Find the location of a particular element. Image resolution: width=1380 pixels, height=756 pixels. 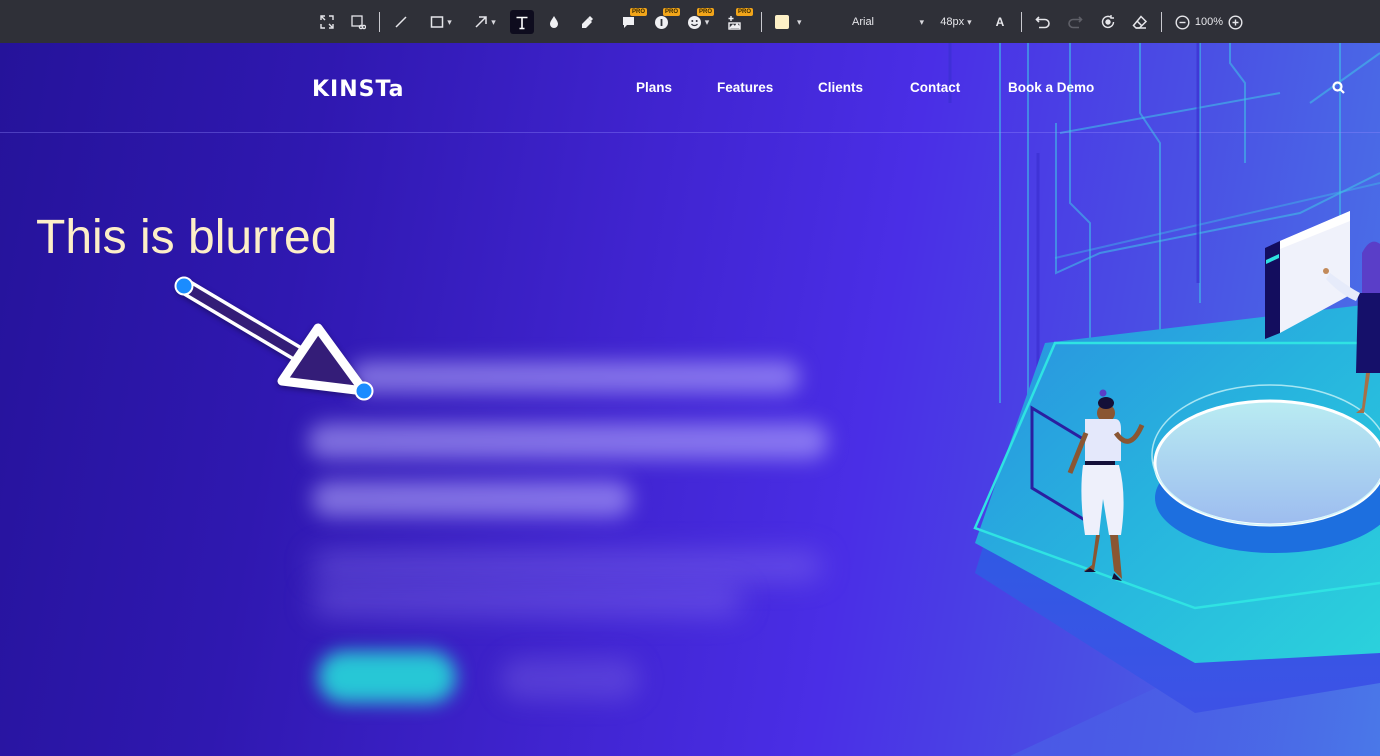

zoom-level-value: 100% is located at coordinates (1209, 22).